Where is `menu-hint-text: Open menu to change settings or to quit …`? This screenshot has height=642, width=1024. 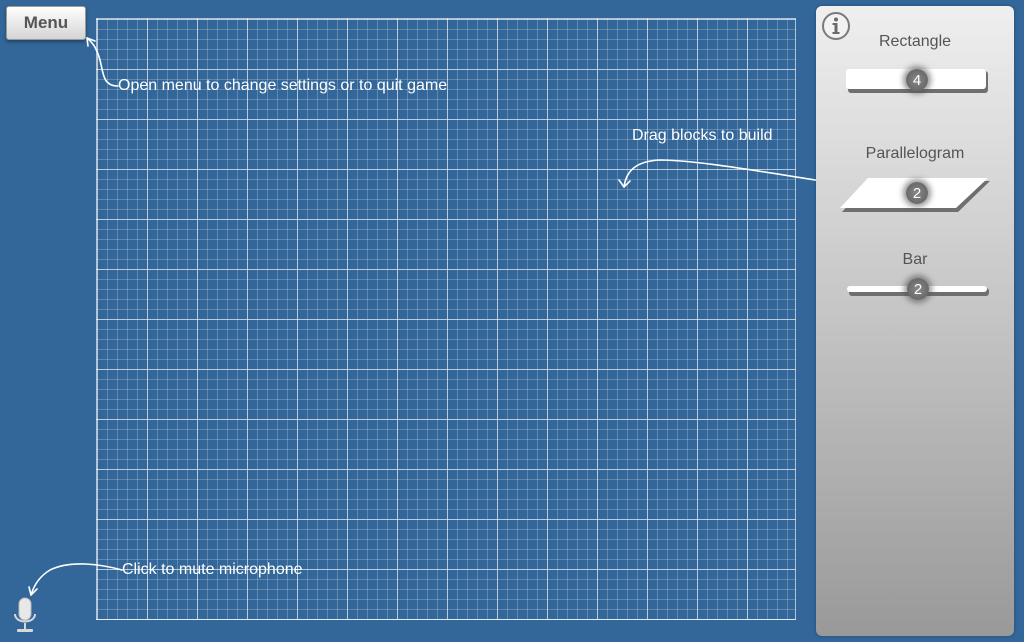 menu-hint-text: Open menu to change settings or to quit … is located at coordinates (283, 85).